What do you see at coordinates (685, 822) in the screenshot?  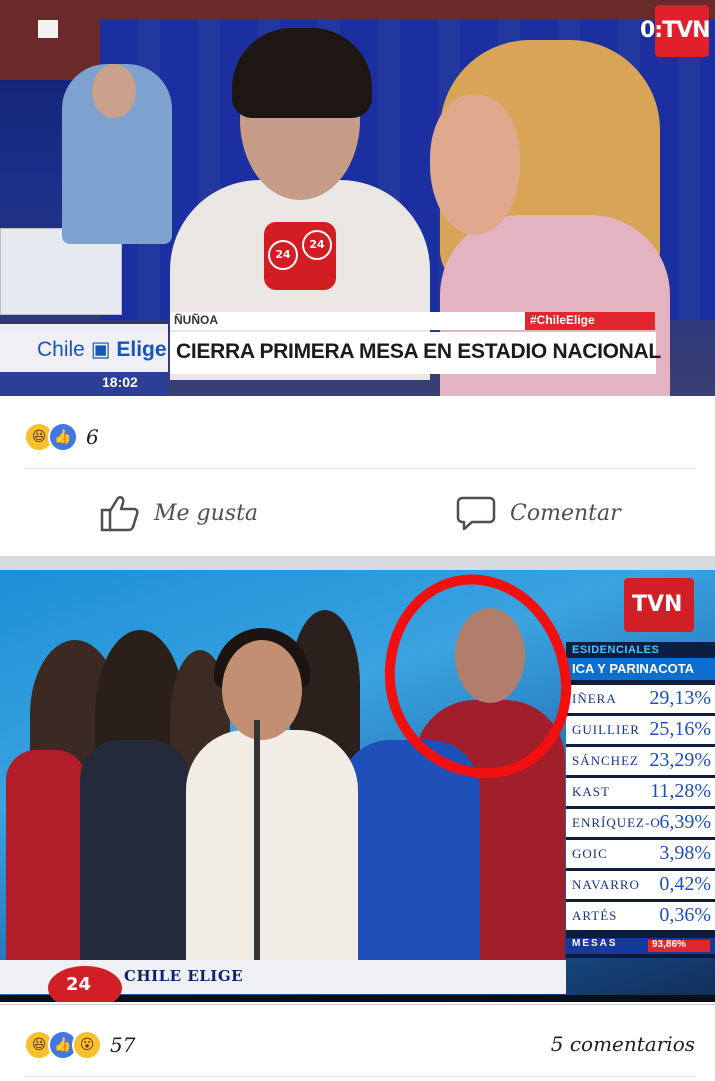 I see `candidate-percentage: 6,39%` at bounding box center [685, 822].